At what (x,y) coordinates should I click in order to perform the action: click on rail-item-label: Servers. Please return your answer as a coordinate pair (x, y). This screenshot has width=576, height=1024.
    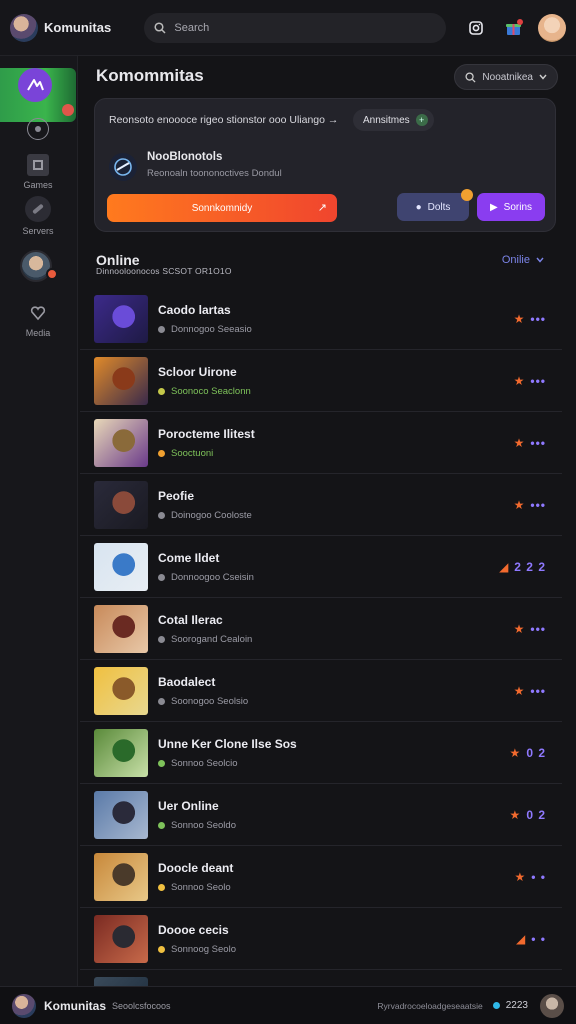
    Looking at the image, I should click on (38, 231).